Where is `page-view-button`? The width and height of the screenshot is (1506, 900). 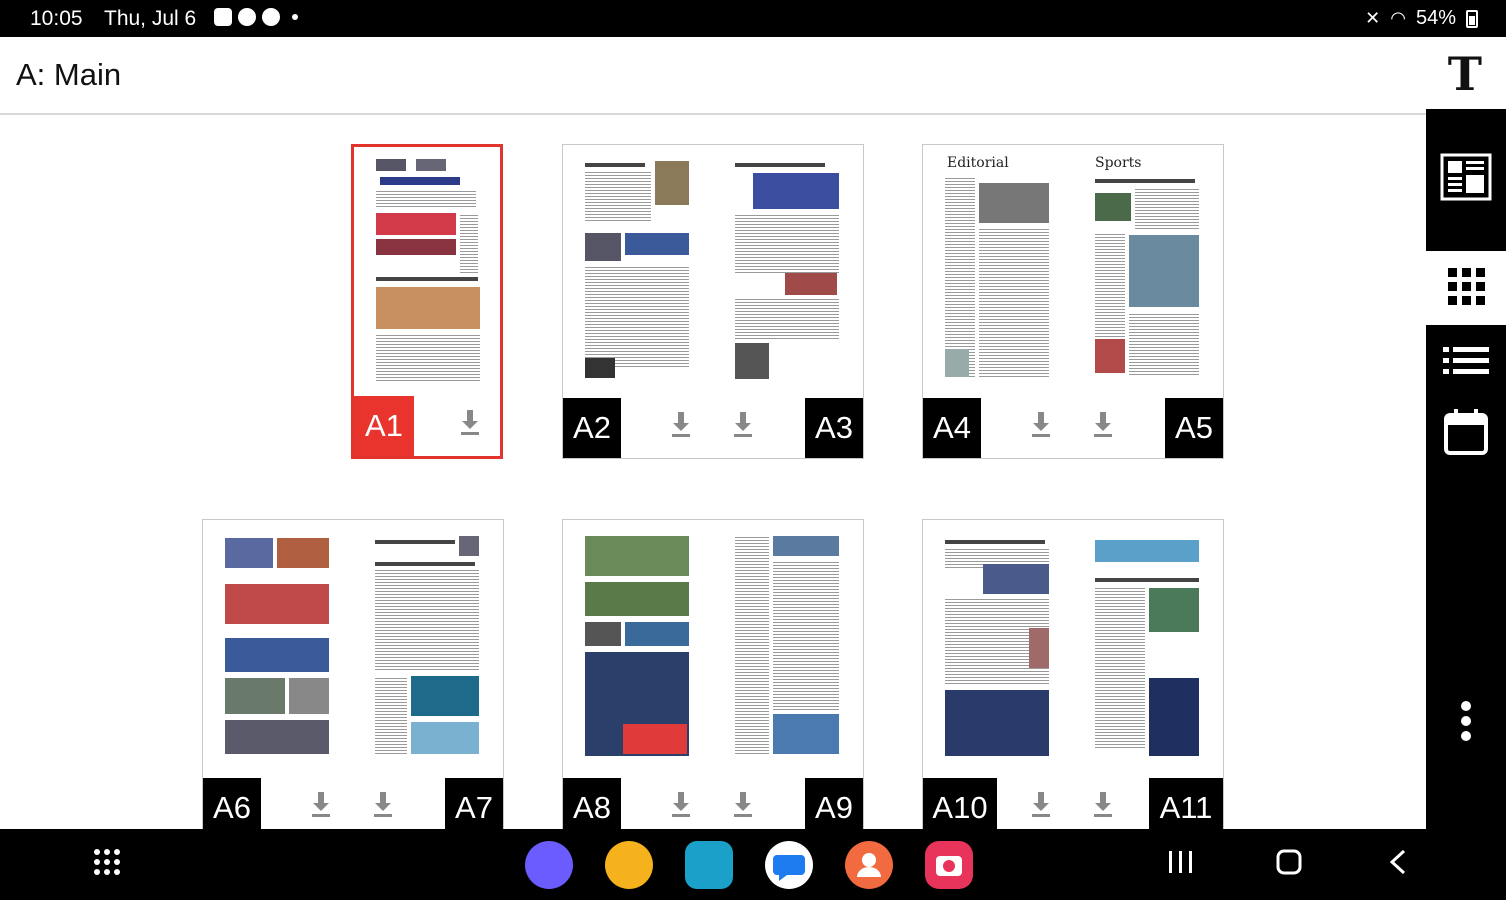 page-view-button is located at coordinates (1466, 179).